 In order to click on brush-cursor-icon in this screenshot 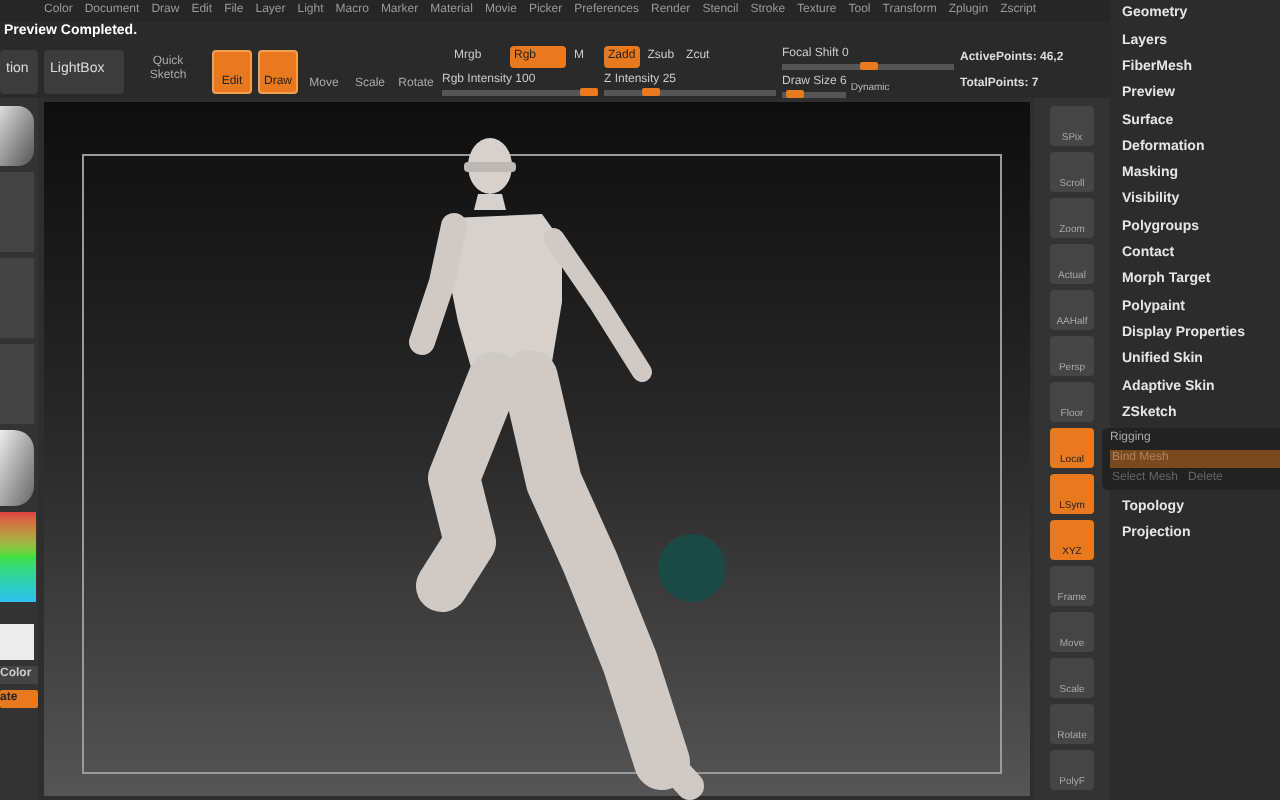, I will do `click(692, 568)`.